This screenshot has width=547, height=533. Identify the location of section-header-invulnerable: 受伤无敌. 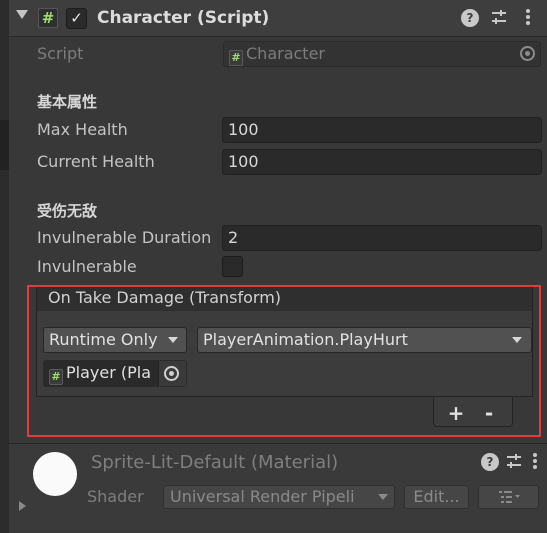
(67, 211).